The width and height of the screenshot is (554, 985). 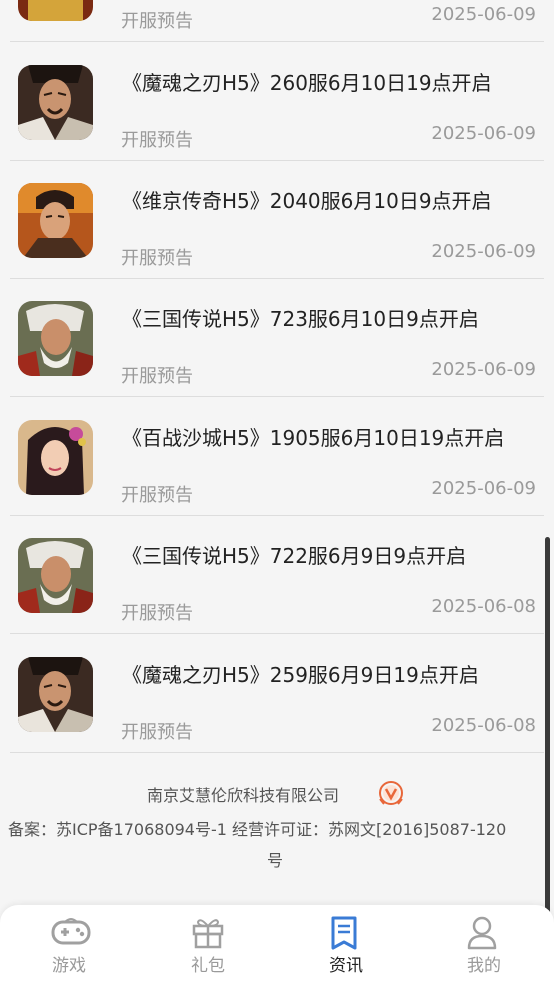 I want to click on tab-games: 游戏, so click(x=69, y=945).